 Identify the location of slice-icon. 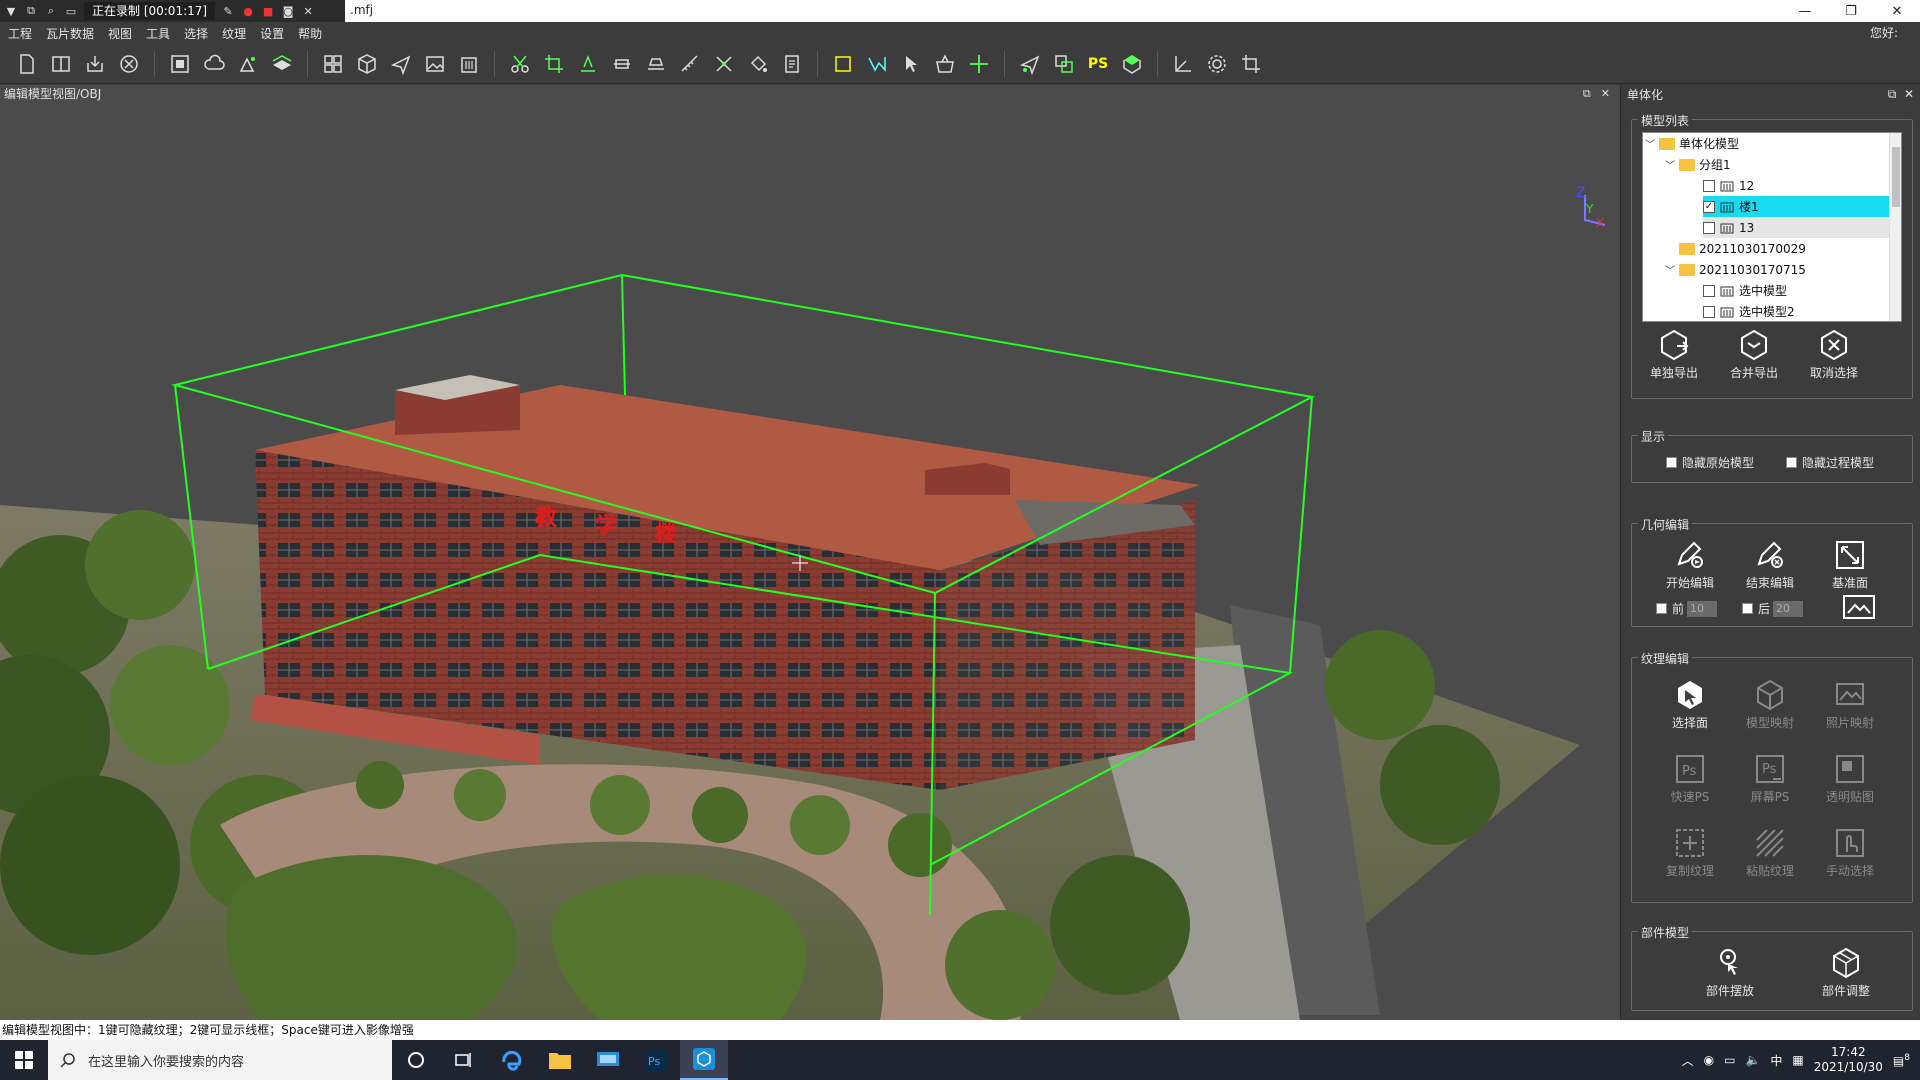
(622, 64).